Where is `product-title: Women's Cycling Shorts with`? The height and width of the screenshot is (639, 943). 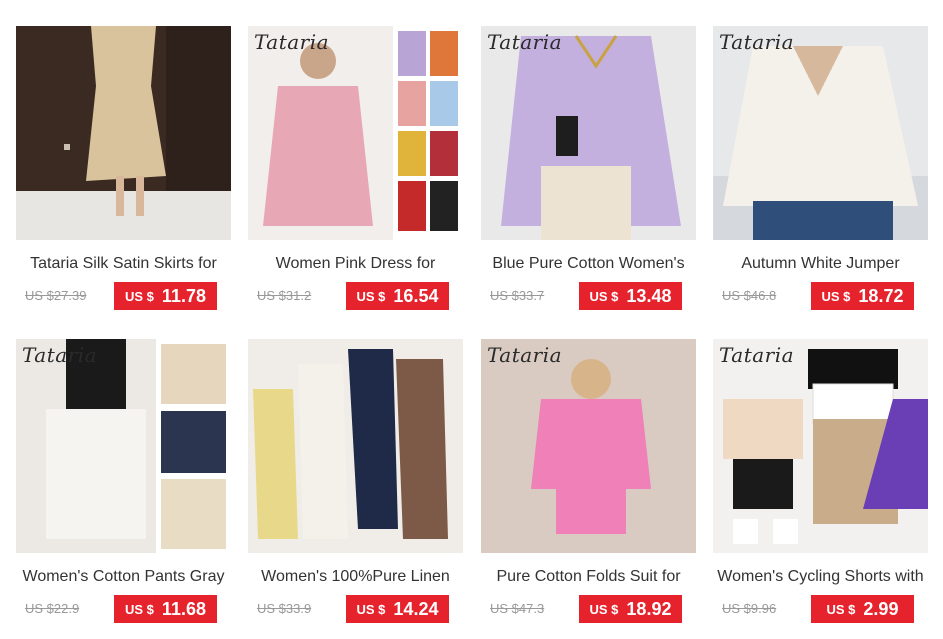
product-title: Women's Cycling Shorts with is located at coordinates (820, 577).